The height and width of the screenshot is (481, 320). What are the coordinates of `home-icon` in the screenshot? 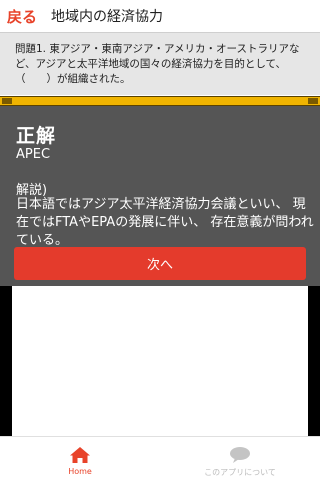 It's located at (80, 457).